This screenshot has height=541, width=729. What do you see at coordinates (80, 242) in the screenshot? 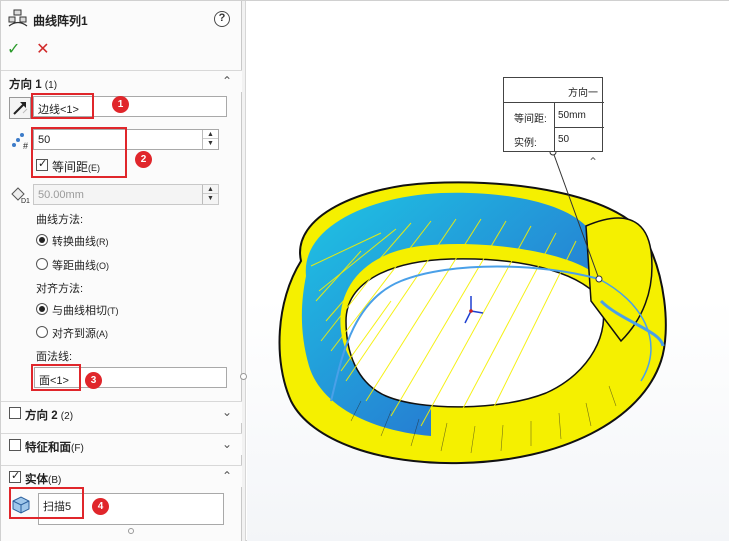
I see `transform-curve-label: 转换曲线(R)` at bounding box center [80, 242].